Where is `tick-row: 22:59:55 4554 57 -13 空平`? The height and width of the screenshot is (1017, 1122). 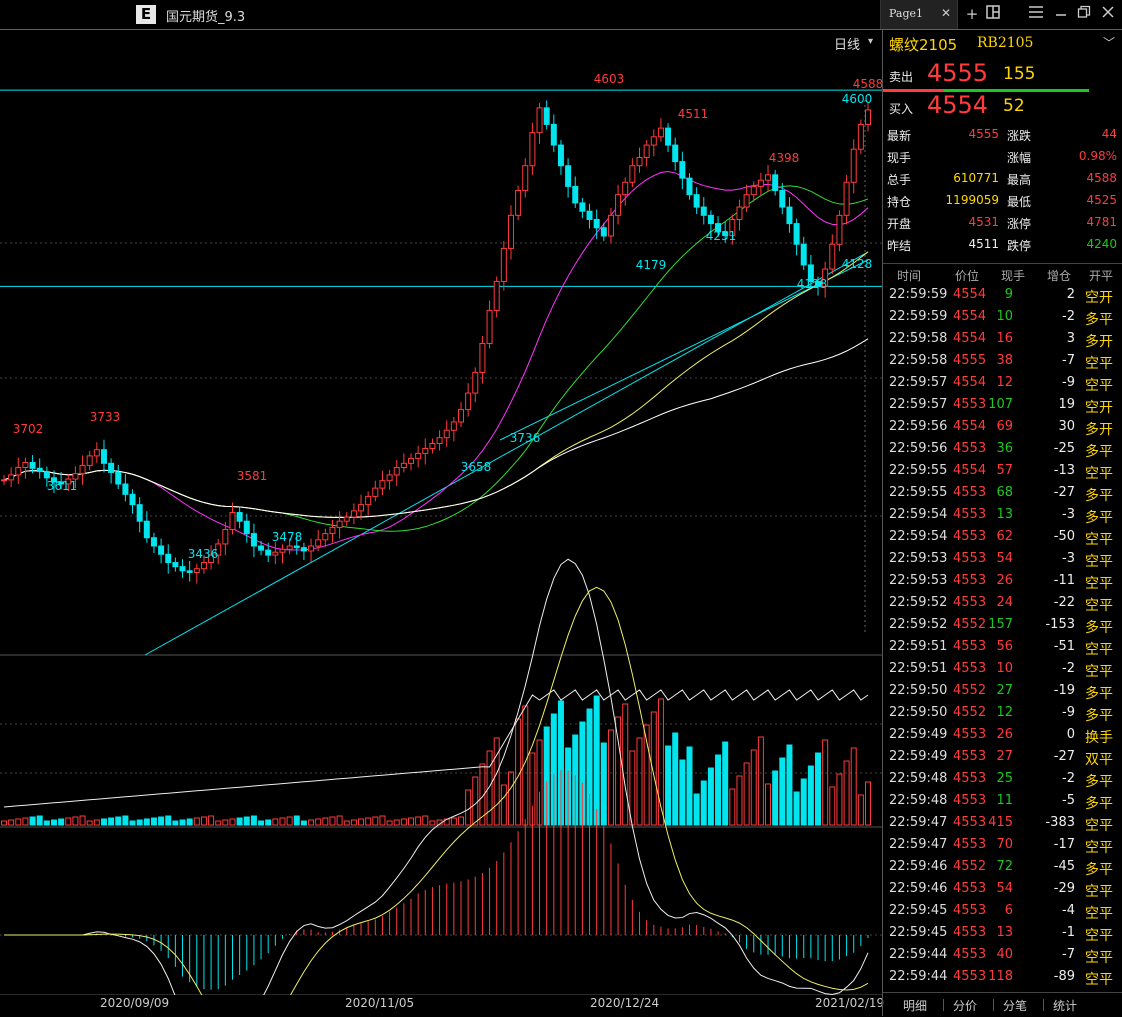
tick-row: 22:59:55 4554 57 -13 空平 is located at coordinates (1002, 472).